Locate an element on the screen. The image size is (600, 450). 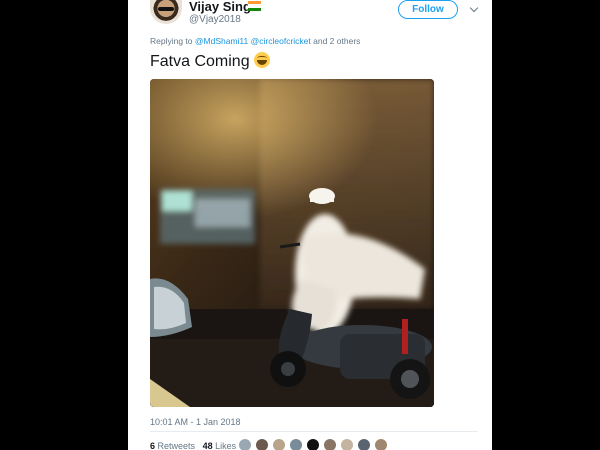
follow-button: Follow is located at coordinates (428, 9).